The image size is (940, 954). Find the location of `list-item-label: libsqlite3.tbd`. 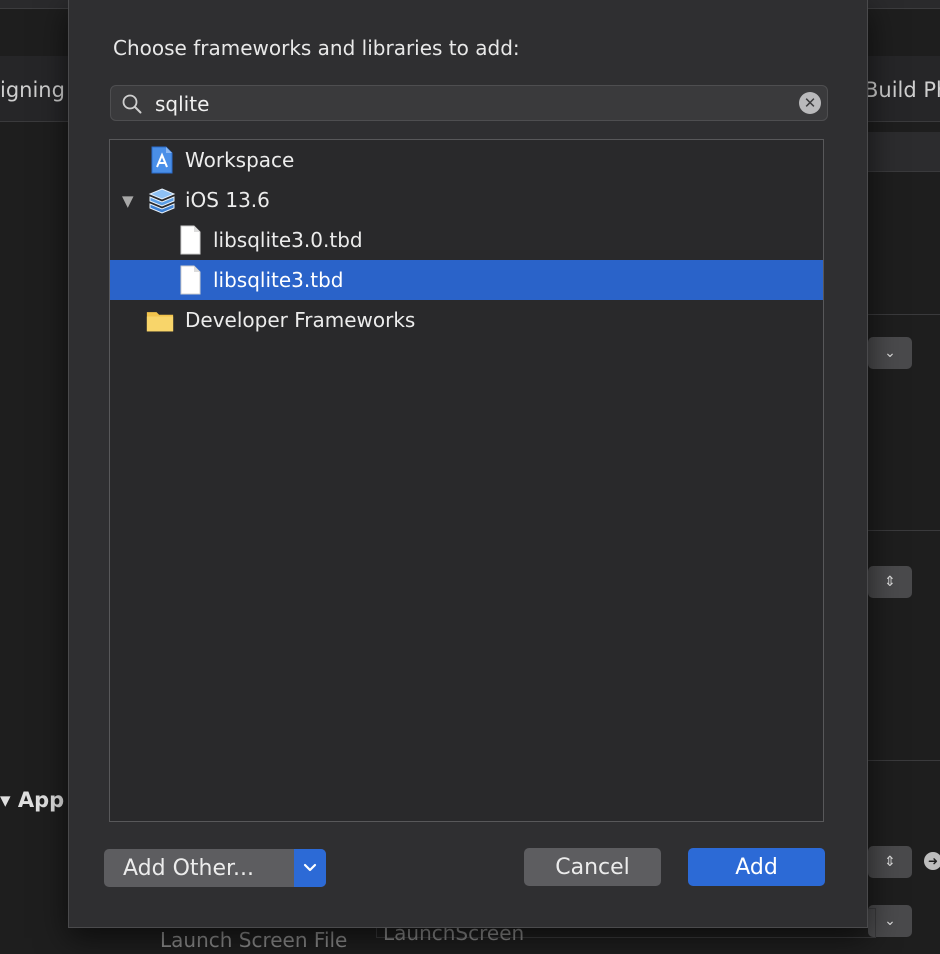

list-item-label: libsqlite3.tbd is located at coordinates (278, 280).